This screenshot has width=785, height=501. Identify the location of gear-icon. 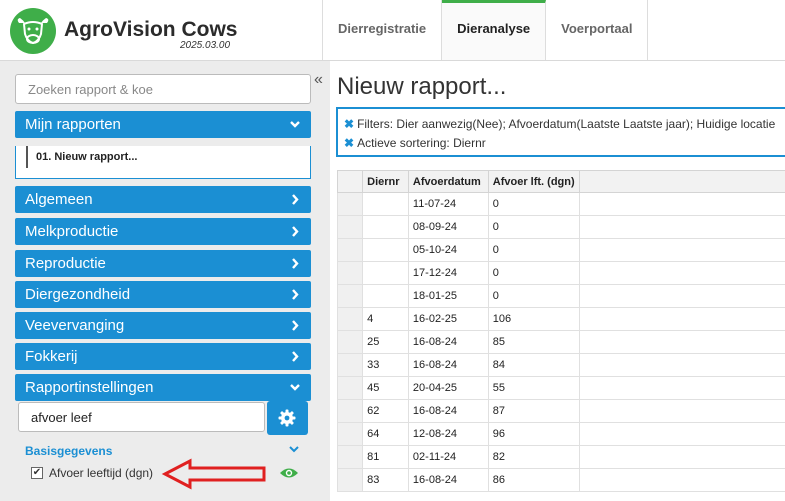
(287, 418).